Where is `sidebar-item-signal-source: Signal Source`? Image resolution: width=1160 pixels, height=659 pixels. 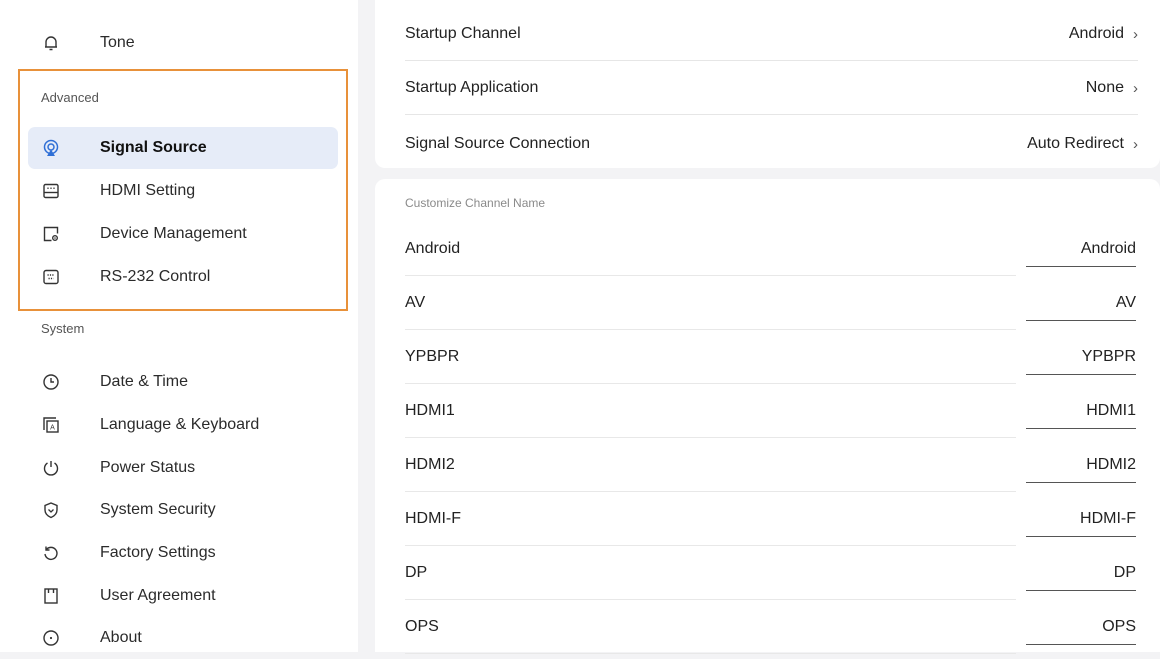 sidebar-item-signal-source: Signal Source is located at coordinates (183, 148).